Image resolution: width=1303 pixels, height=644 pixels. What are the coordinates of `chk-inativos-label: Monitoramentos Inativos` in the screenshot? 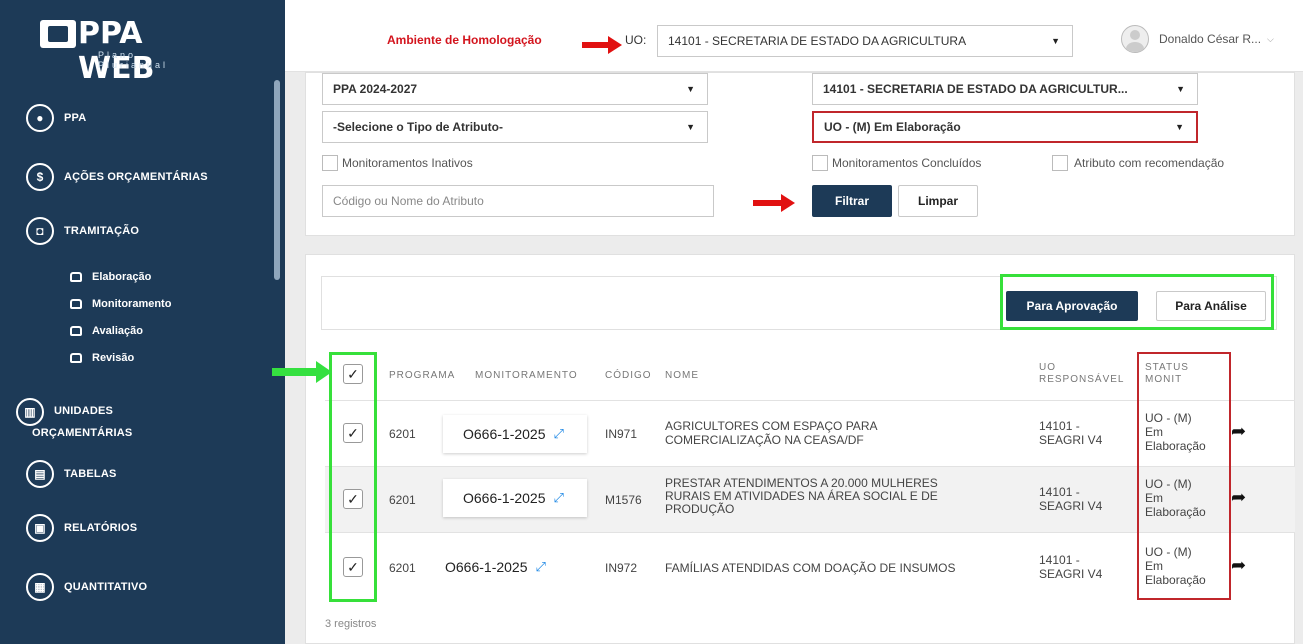 It's located at (407, 163).